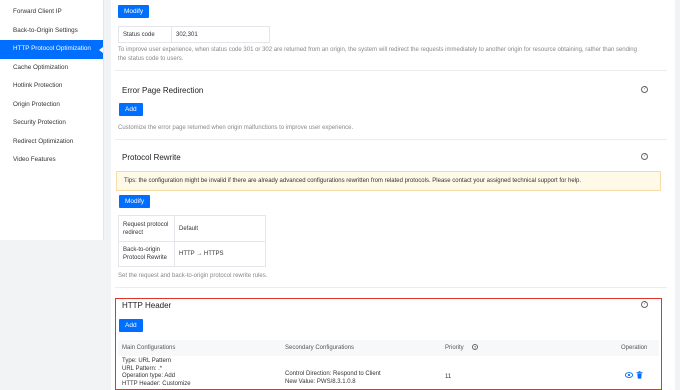  I want to click on status-desc-line-2: the status code to users., so click(151, 58).